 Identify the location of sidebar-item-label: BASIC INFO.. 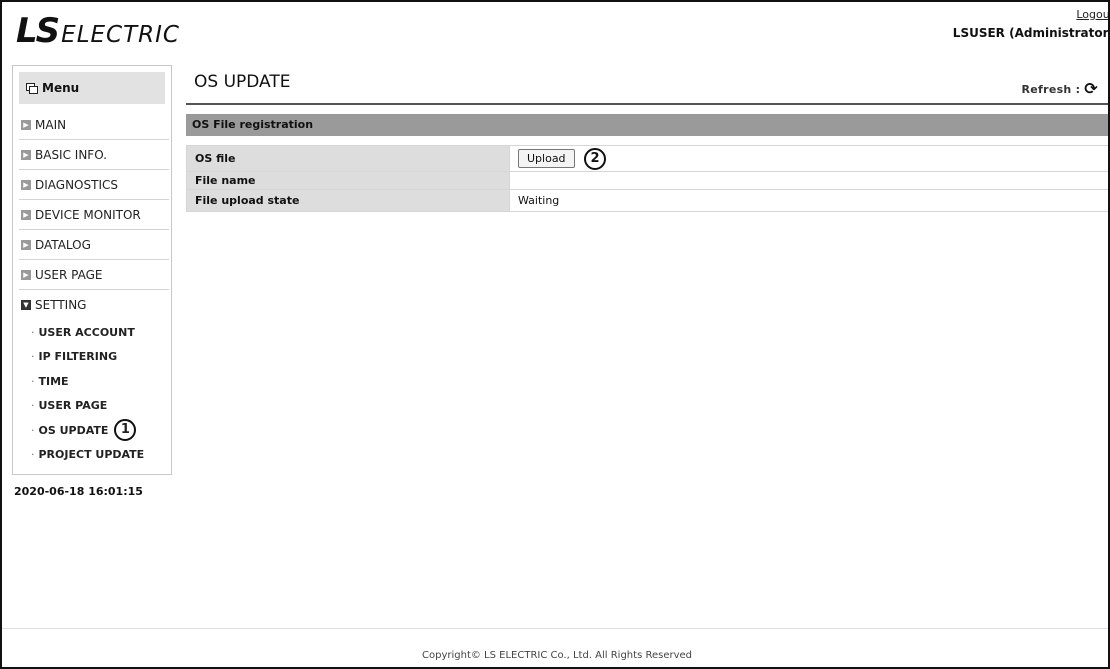
(71, 154).